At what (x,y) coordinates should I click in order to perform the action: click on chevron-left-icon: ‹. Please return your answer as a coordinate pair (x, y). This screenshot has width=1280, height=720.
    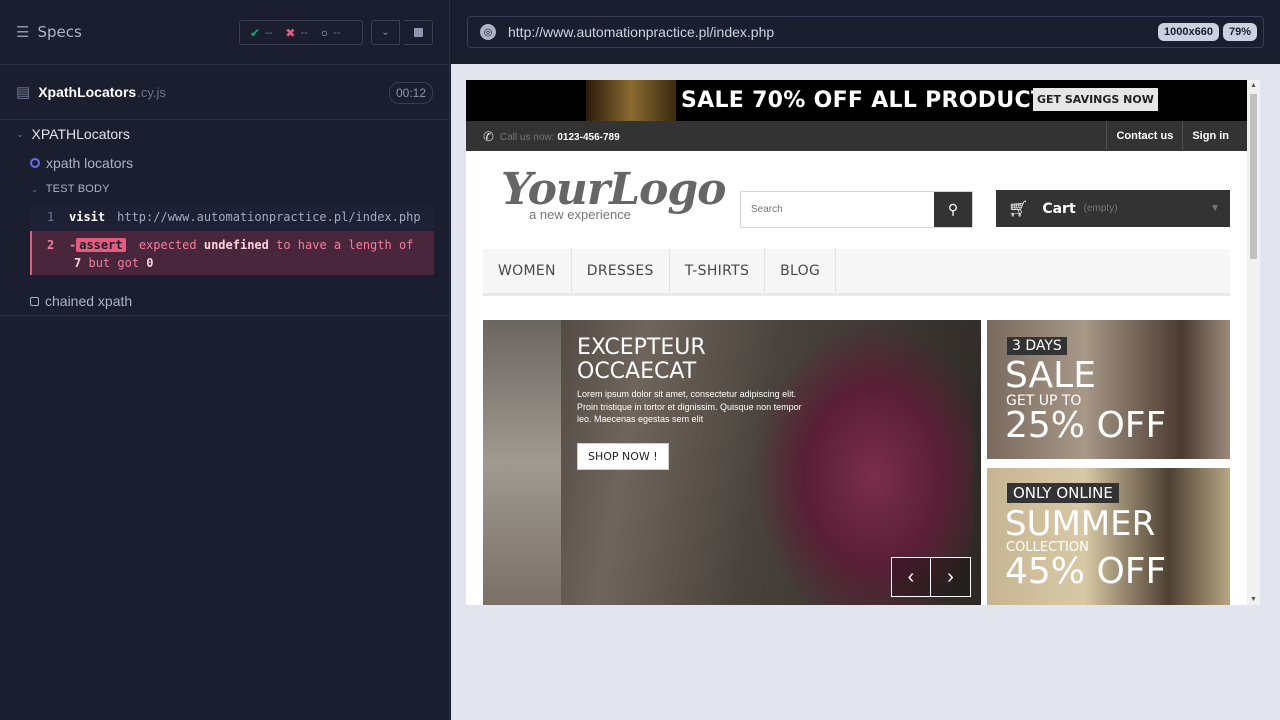
    Looking at the image, I should click on (911, 576).